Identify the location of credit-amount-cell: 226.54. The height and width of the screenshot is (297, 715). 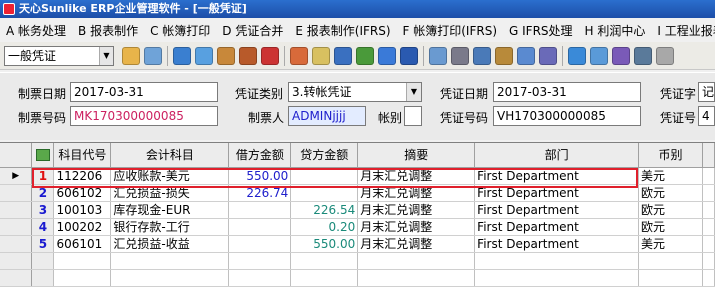
(324, 210).